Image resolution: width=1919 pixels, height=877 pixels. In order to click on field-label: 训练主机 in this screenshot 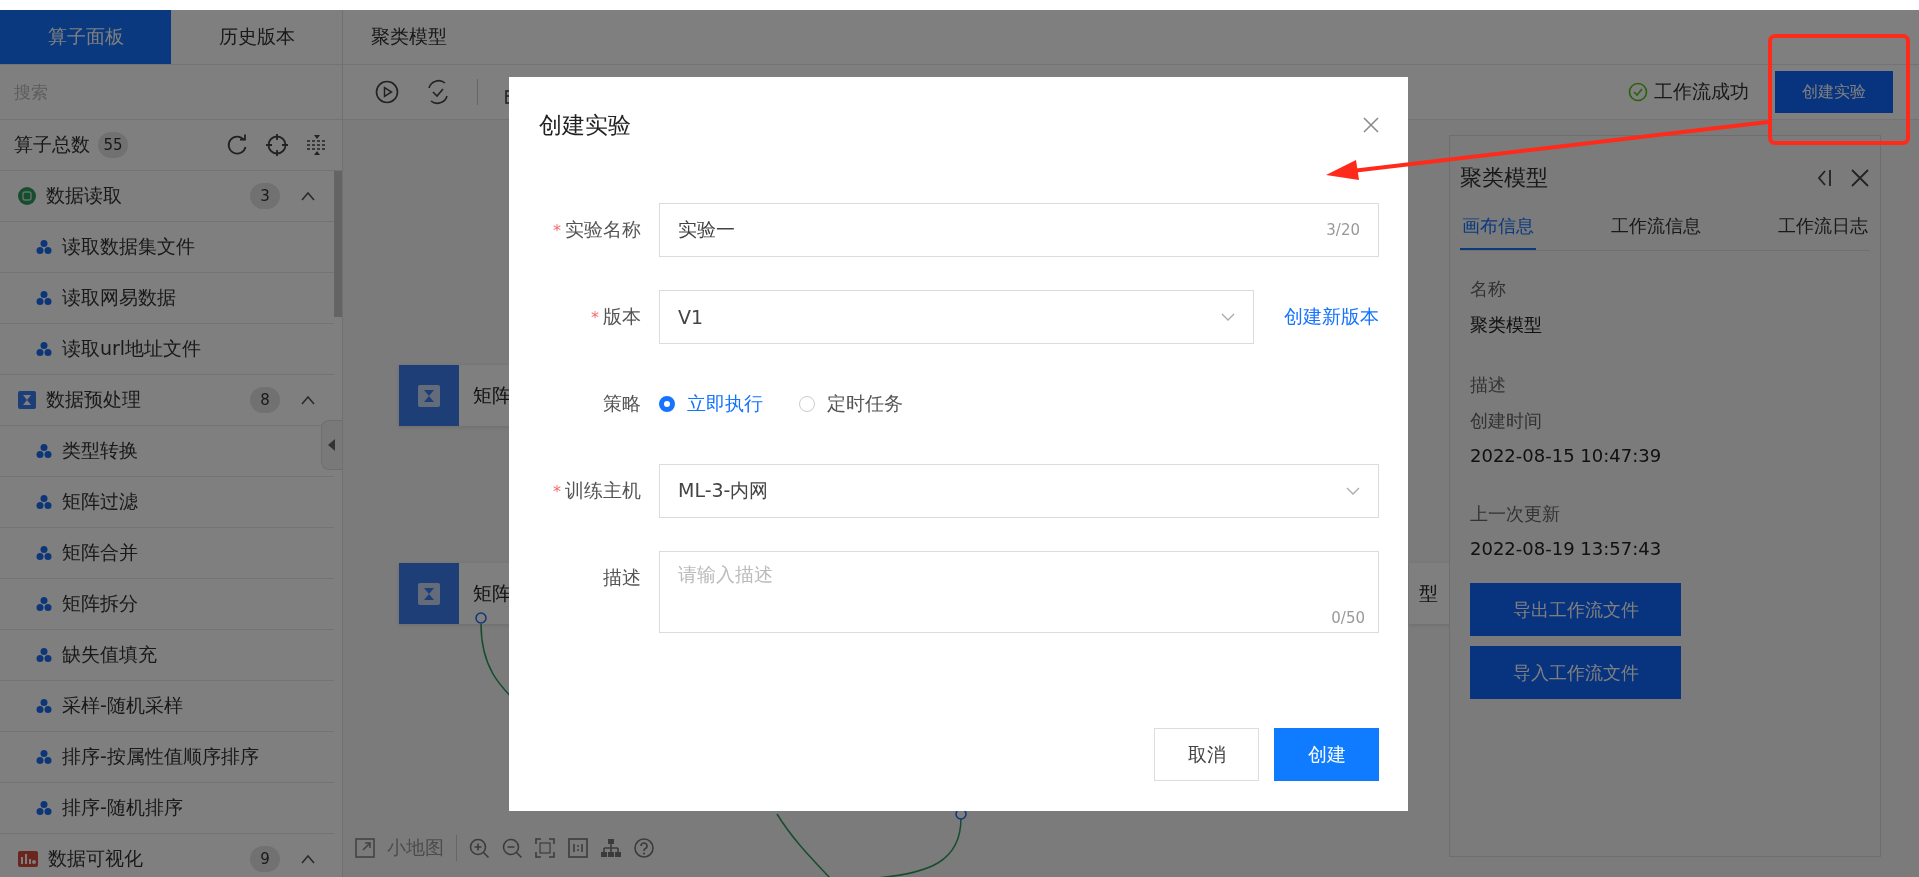, I will do `click(603, 490)`.